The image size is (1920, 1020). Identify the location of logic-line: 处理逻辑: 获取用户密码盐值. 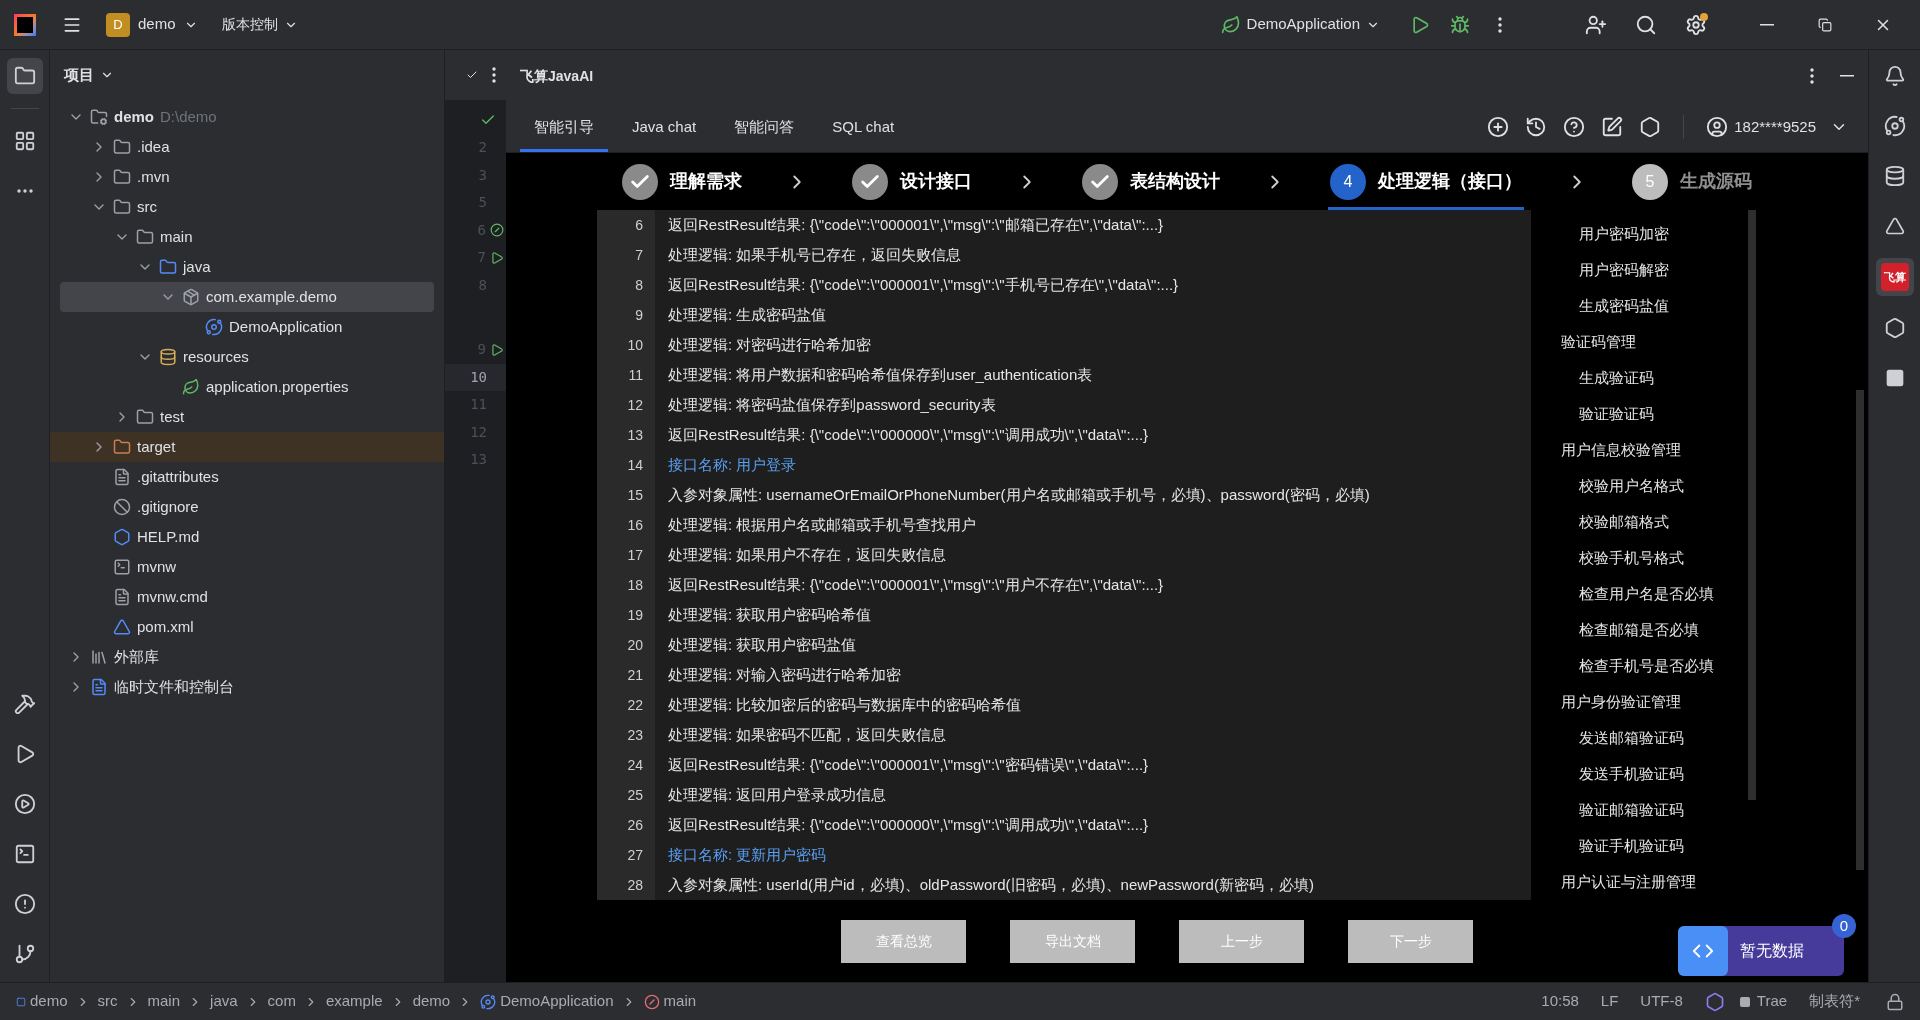
(762, 644).